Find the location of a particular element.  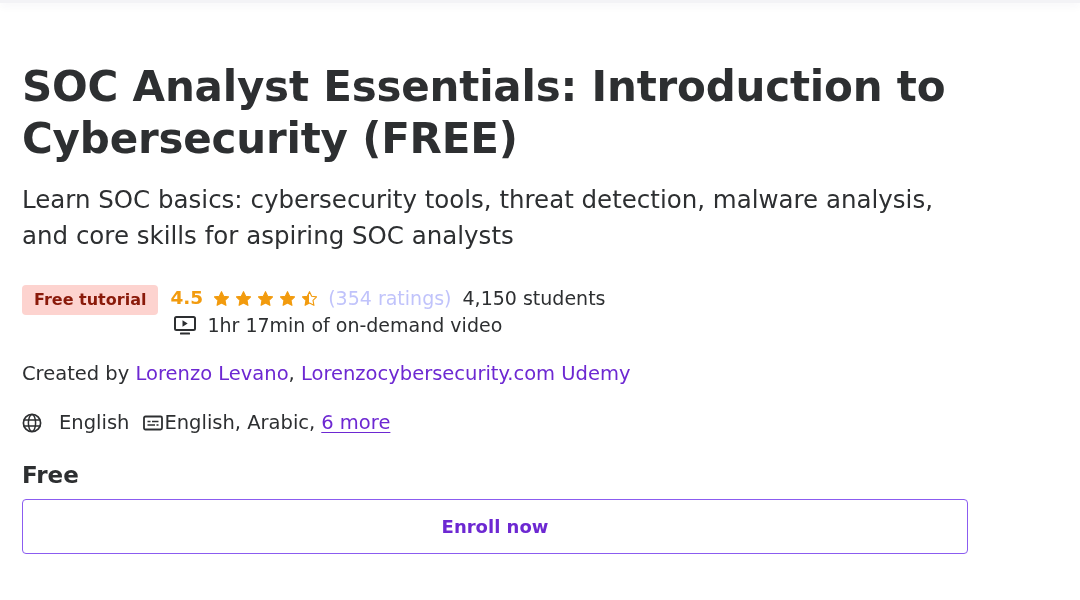

students-count: 4,150 students is located at coordinates (534, 298).